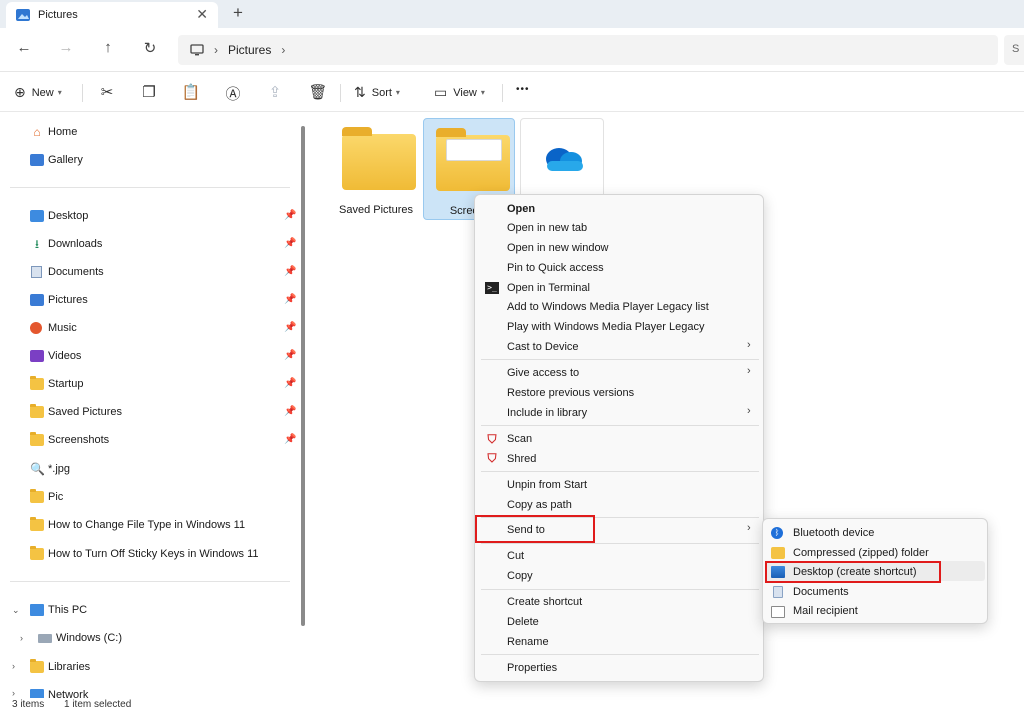 This screenshot has height=712, width=1024. Describe the element at coordinates (38, 92) in the screenshot. I see `new-button: ⊕ New ▾` at that location.